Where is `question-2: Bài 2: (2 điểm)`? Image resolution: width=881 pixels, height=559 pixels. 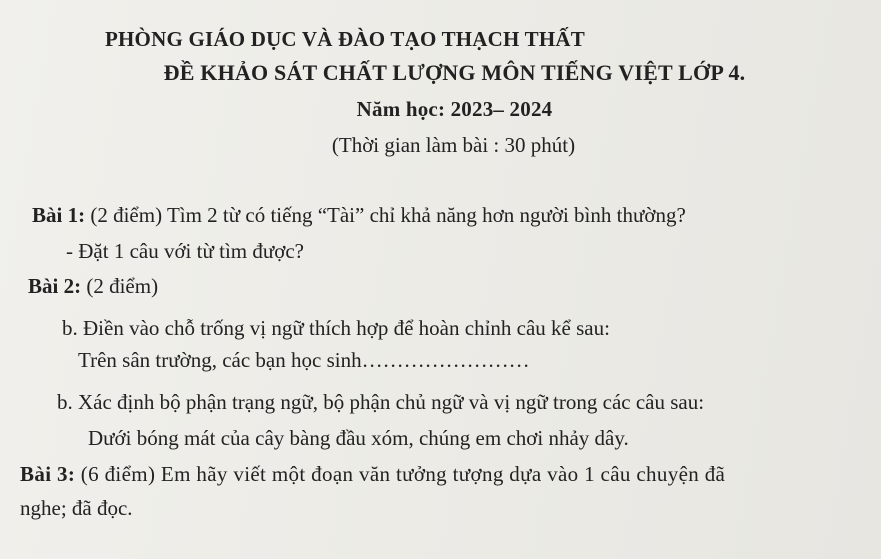
question-2: Bài 2: (2 điểm) is located at coordinates (93, 286).